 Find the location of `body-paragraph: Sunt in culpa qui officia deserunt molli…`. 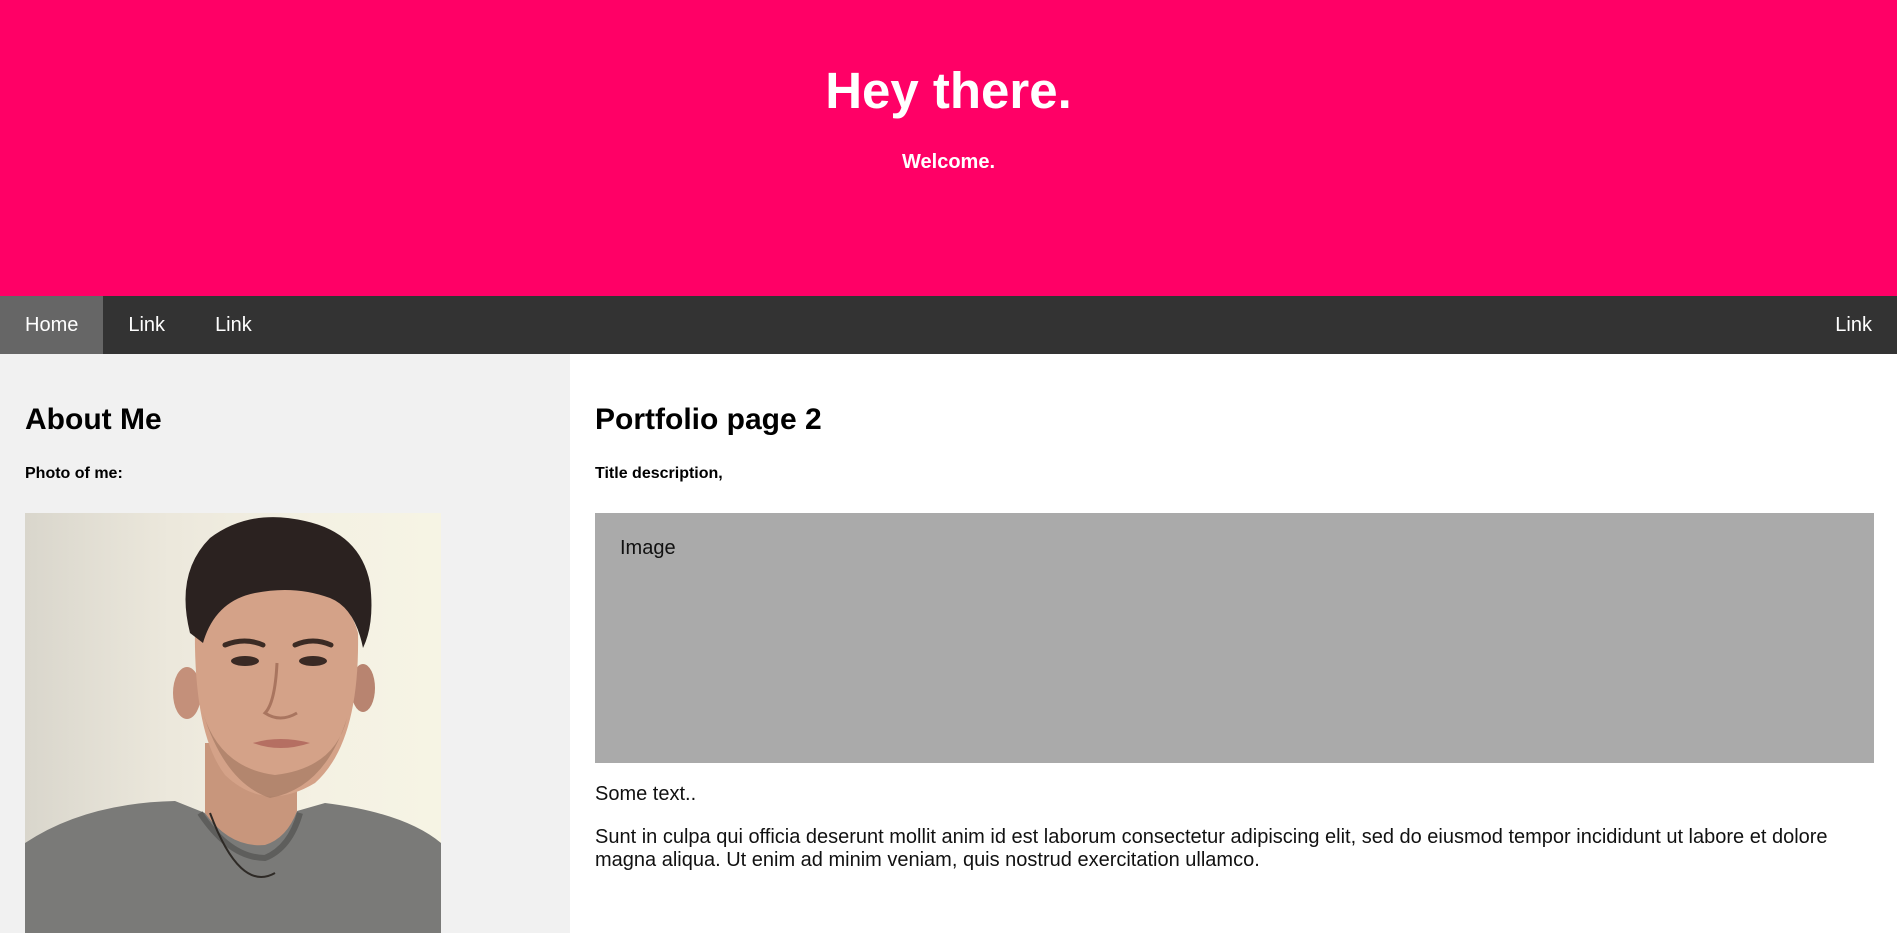

body-paragraph: Sunt in culpa qui officia deserunt molli… is located at coordinates (1211, 848).